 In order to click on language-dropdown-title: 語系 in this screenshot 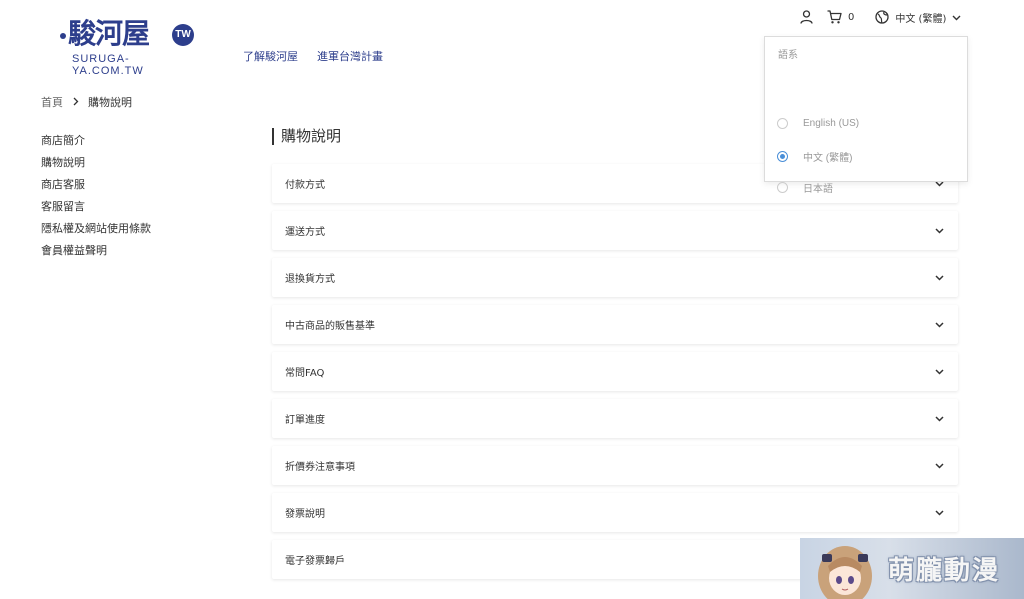, I will do `click(788, 55)`.